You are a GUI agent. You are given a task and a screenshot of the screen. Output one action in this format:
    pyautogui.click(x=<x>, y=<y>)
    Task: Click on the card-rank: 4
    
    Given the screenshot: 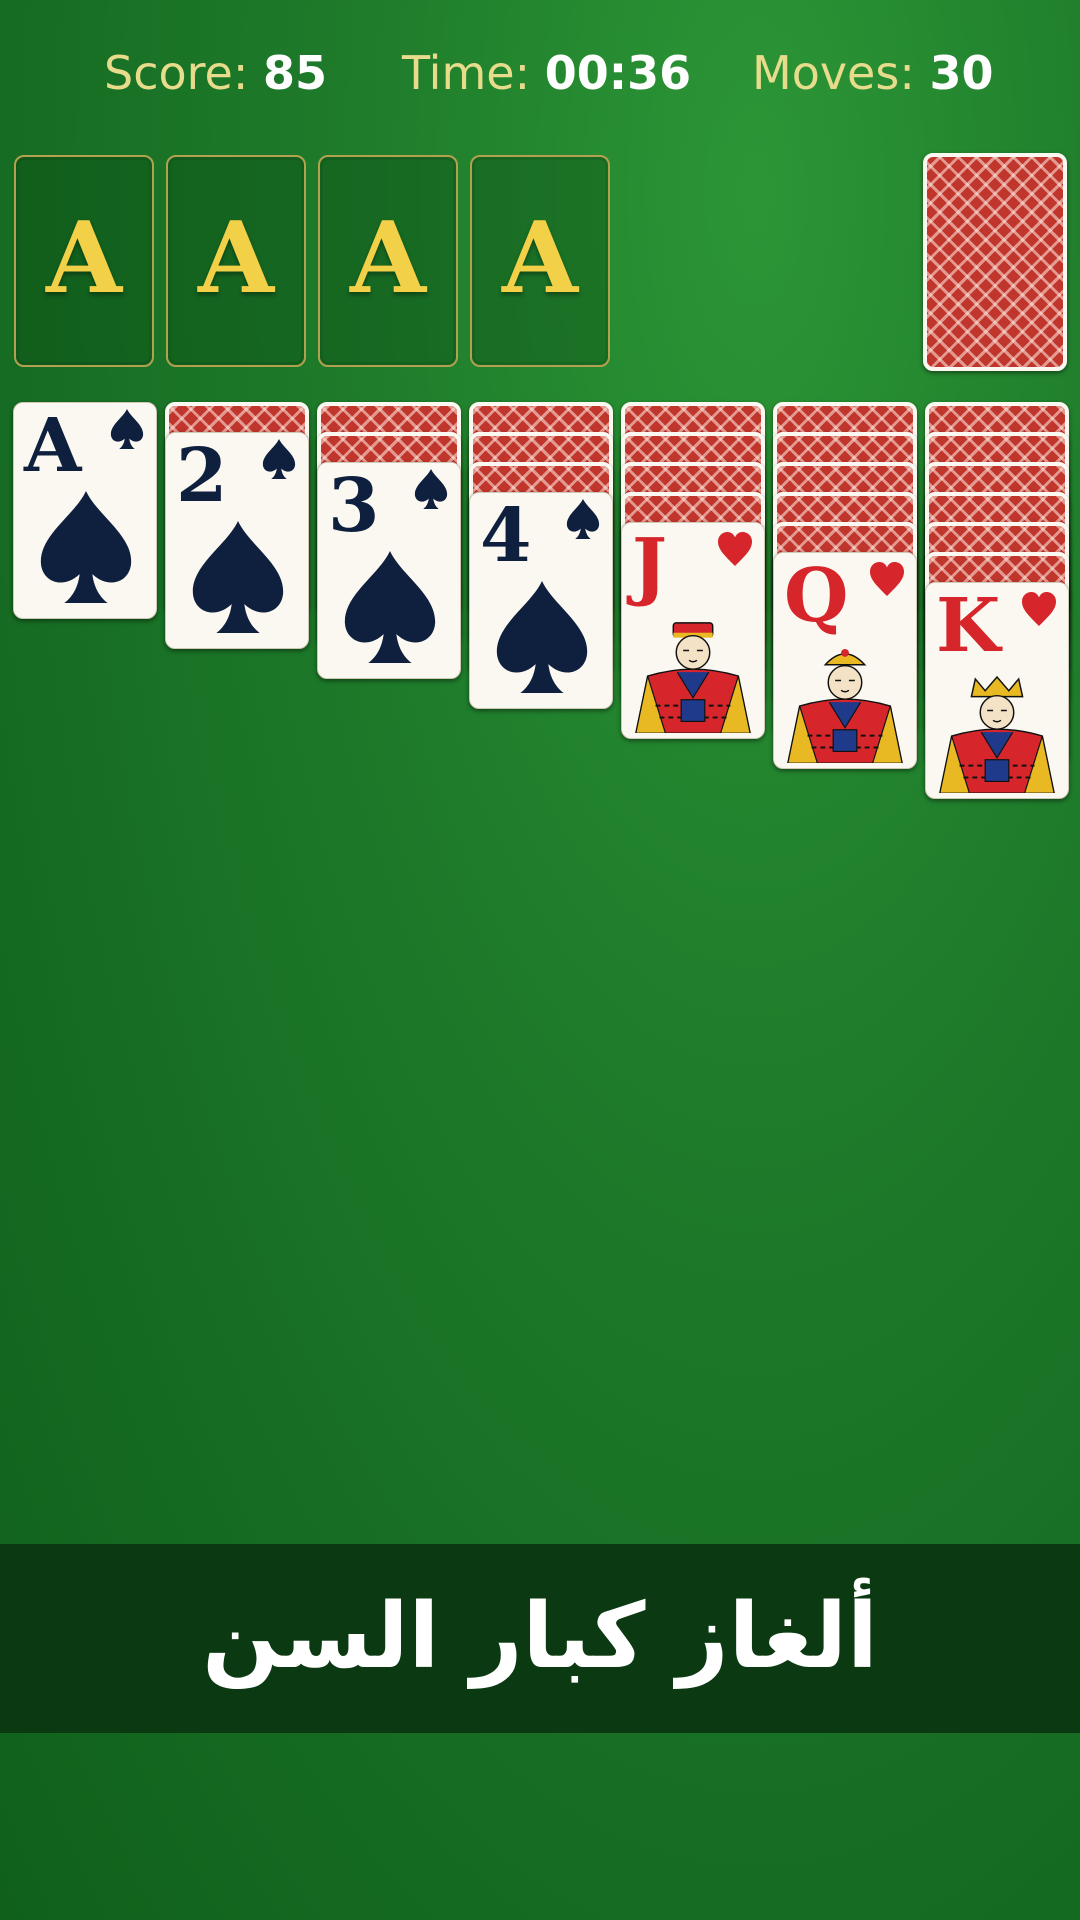 What is the action you would take?
    pyautogui.click(x=506, y=536)
    